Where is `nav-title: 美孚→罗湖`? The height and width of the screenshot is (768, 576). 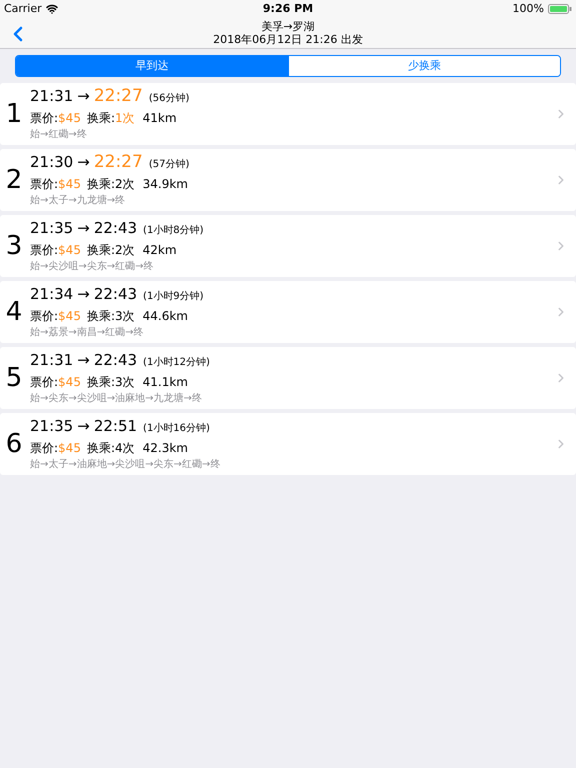
nav-title: 美孚→罗湖 is located at coordinates (288, 26).